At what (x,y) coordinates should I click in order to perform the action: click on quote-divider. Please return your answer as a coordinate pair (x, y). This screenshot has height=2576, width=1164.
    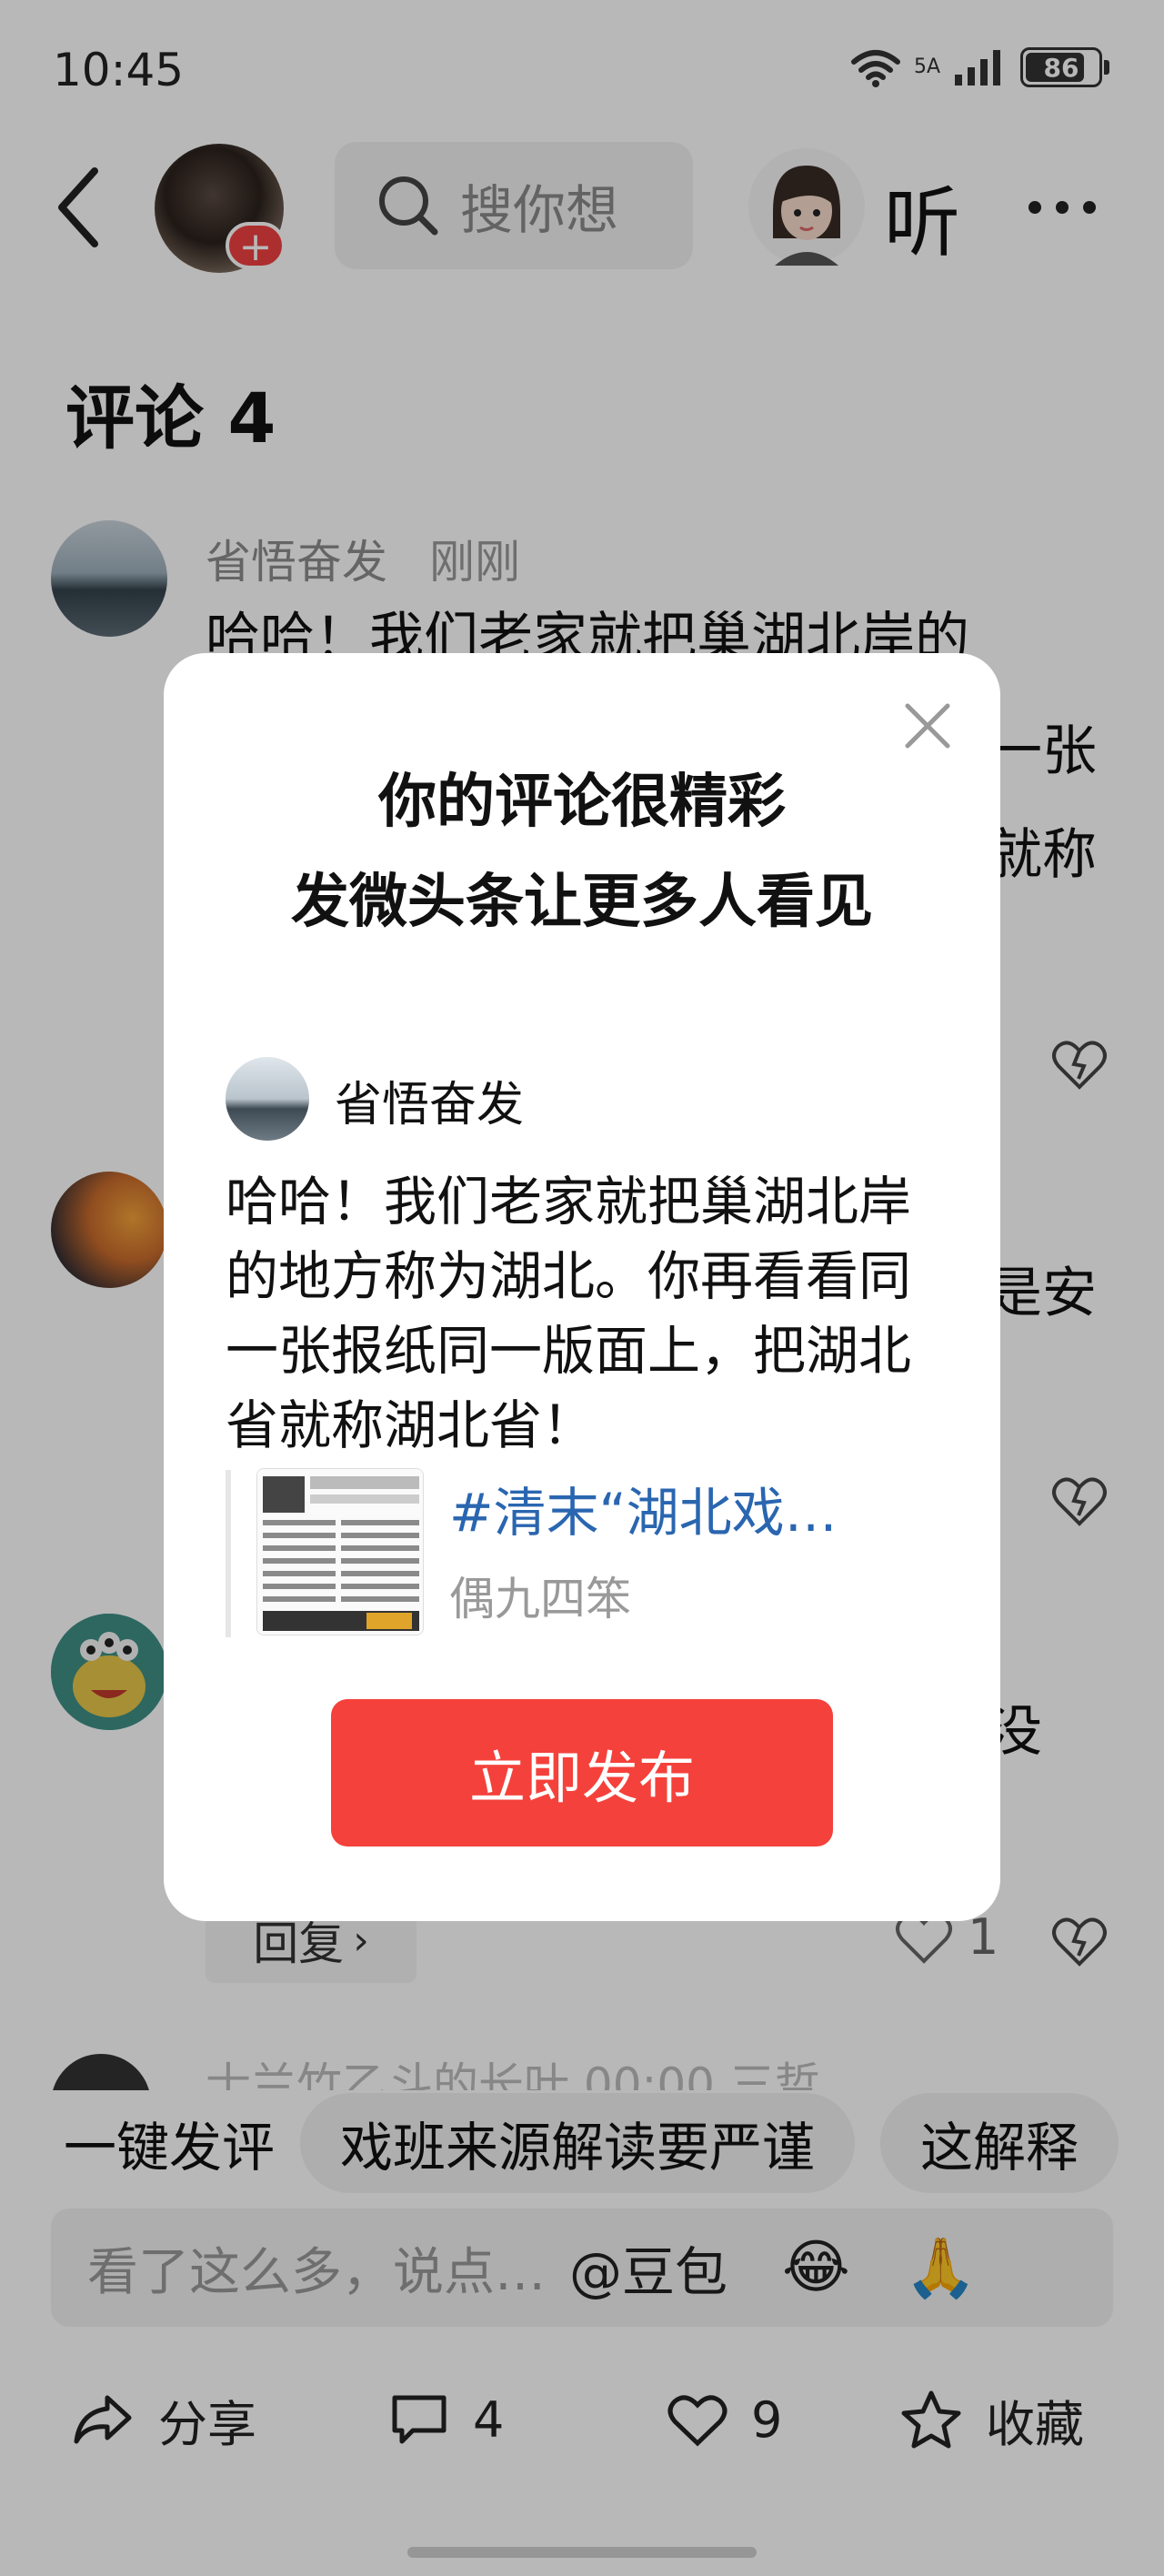
    Looking at the image, I should click on (229, 1553).